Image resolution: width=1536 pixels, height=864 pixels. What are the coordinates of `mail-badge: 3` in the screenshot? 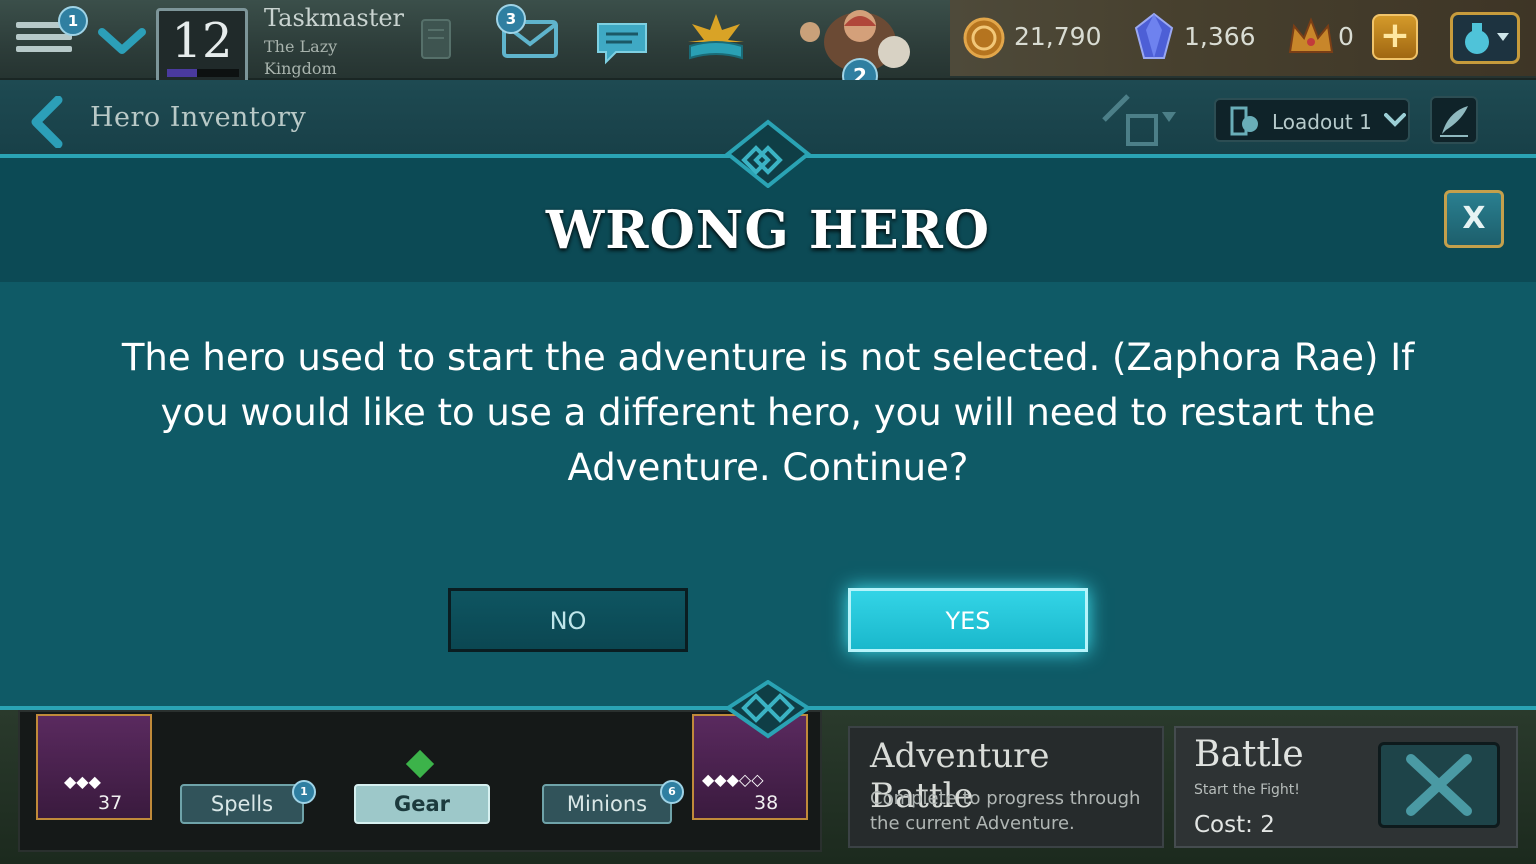 It's located at (511, 19).